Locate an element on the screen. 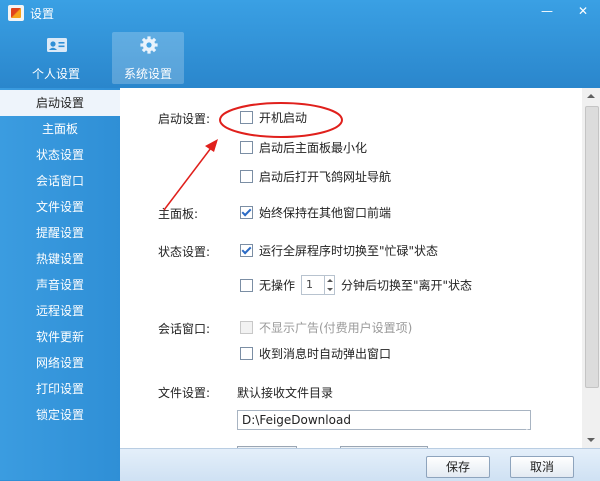 This screenshot has width=600, height=481. idle-minutes-stepper: 1 is located at coordinates (318, 285).